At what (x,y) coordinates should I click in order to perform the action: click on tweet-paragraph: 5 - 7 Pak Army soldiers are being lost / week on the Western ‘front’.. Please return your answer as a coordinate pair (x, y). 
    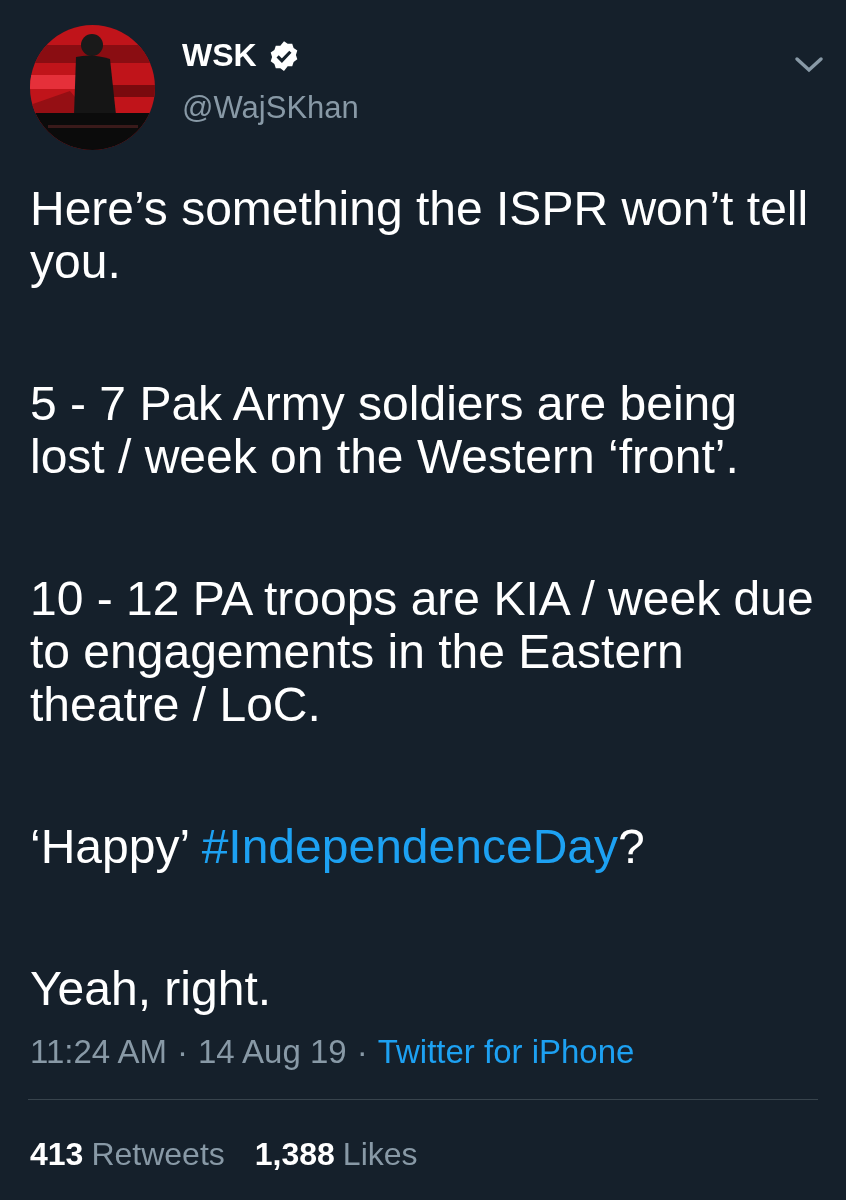
    Looking at the image, I should click on (385, 430).